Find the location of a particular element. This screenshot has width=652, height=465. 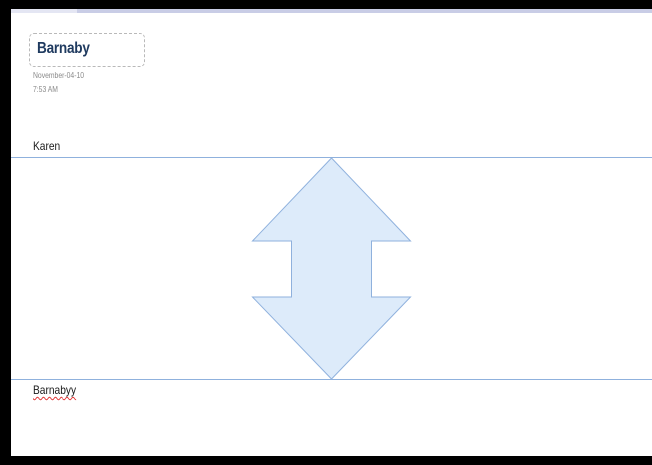

resize-arrow-shape is located at coordinates (331, 268).